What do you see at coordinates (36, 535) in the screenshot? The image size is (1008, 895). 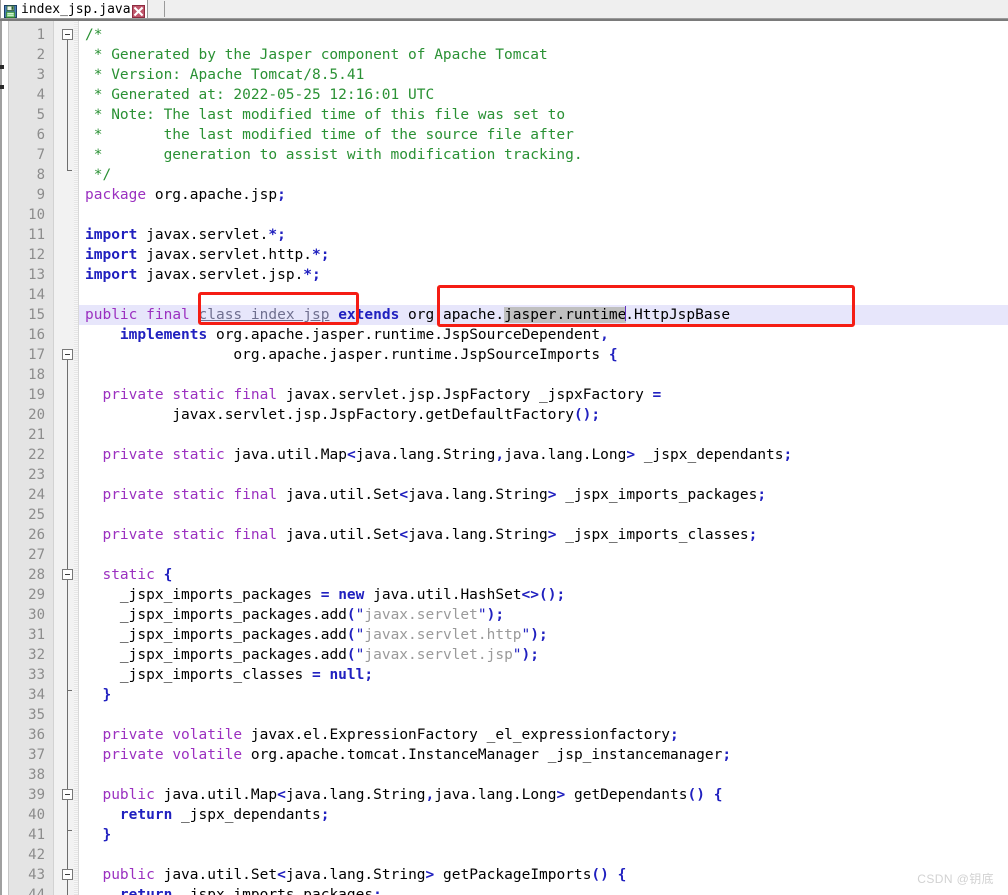 I see `line-number: 26` at bounding box center [36, 535].